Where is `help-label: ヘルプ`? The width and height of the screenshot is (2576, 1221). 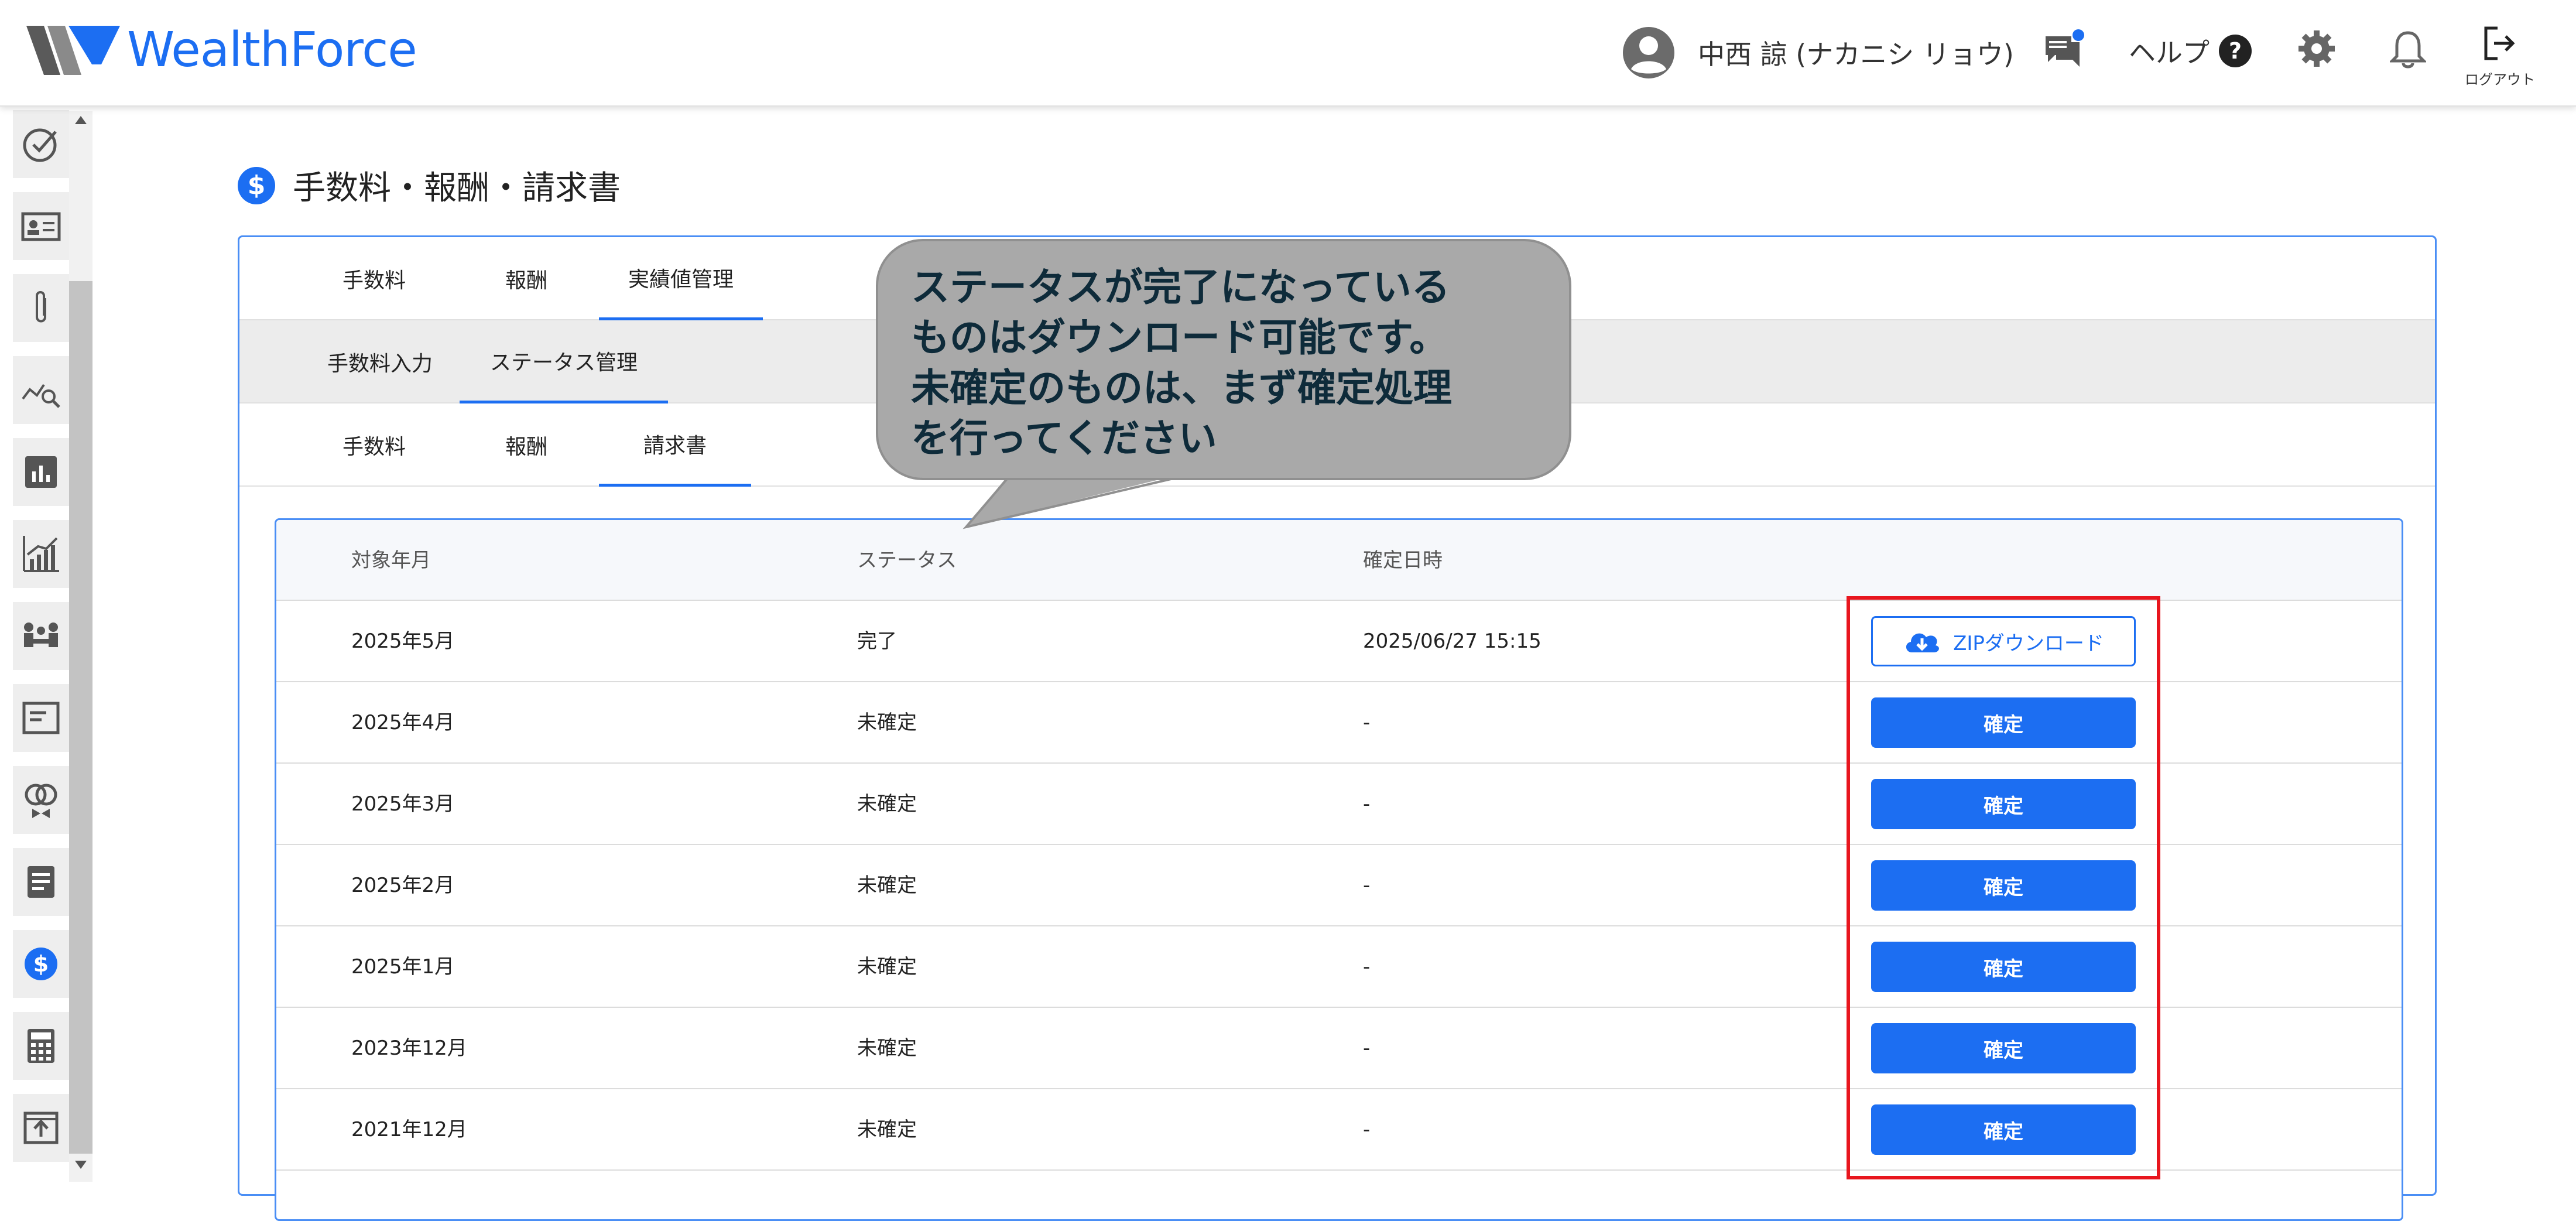 help-label: ヘルプ is located at coordinates (2169, 53).